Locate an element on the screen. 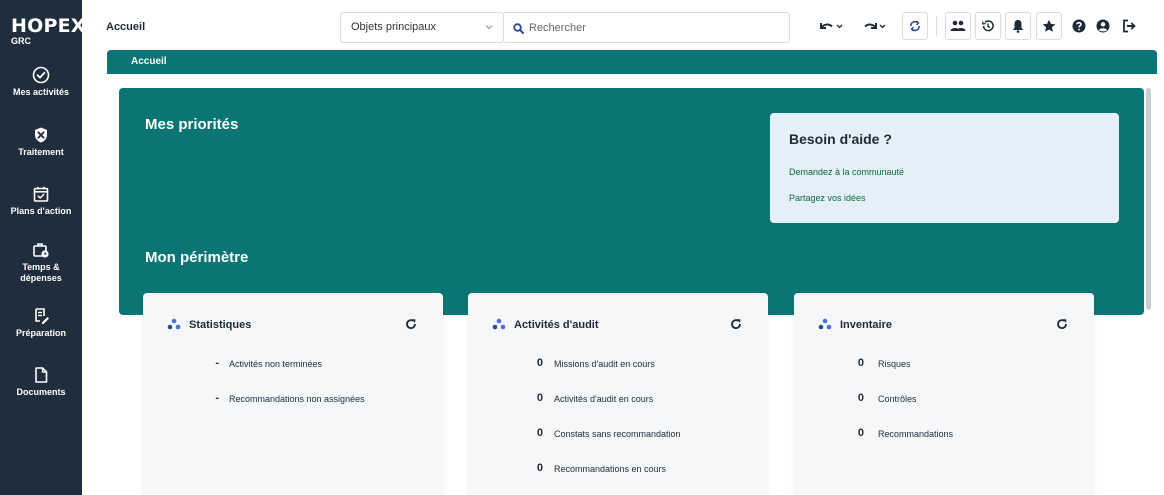 The width and height of the screenshot is (1164, 495). history-button is located at coordinates (988, 26).